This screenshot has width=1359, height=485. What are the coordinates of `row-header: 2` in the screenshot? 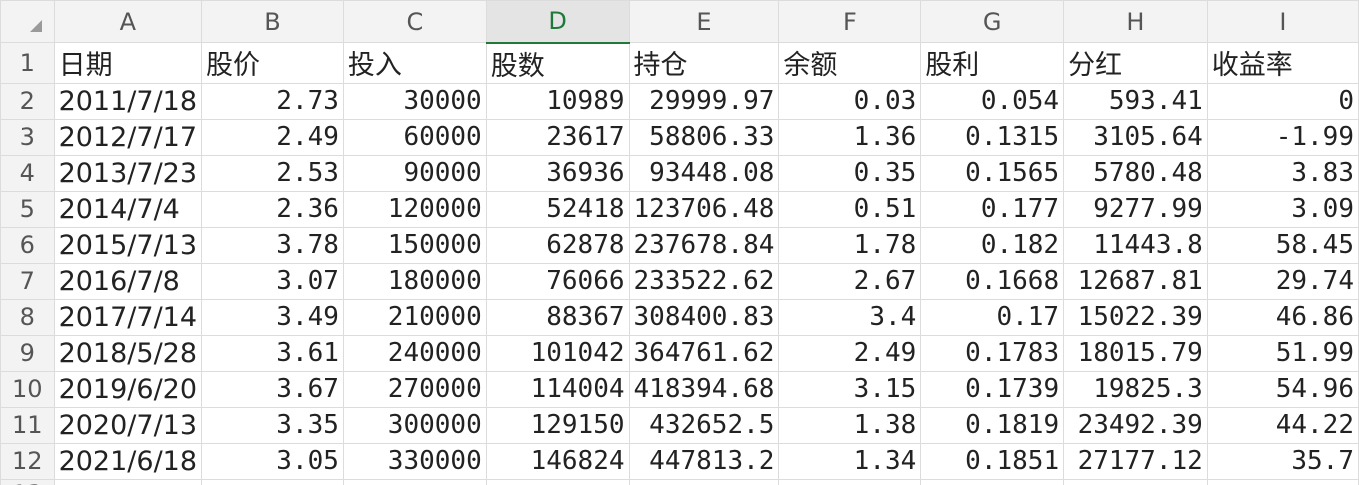 It's located at (27, 101).